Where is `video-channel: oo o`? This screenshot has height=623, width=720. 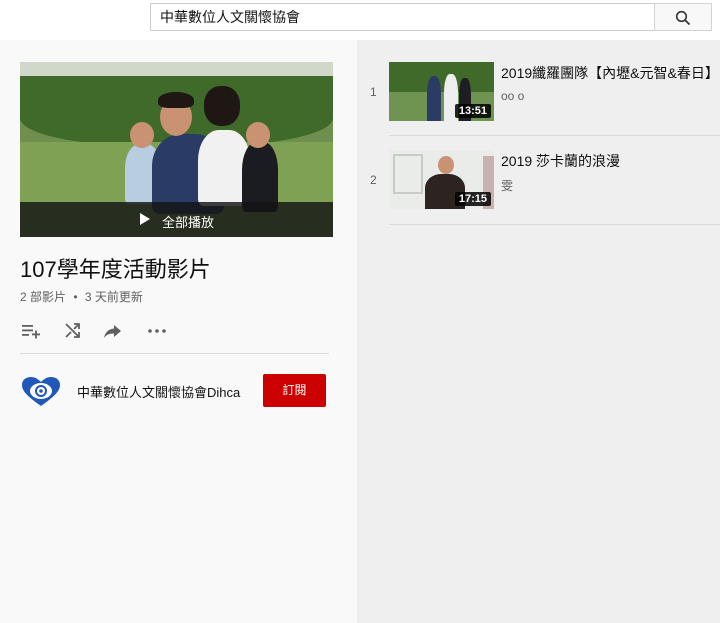
video-channel: oo o is located at coordinates (512, 96).